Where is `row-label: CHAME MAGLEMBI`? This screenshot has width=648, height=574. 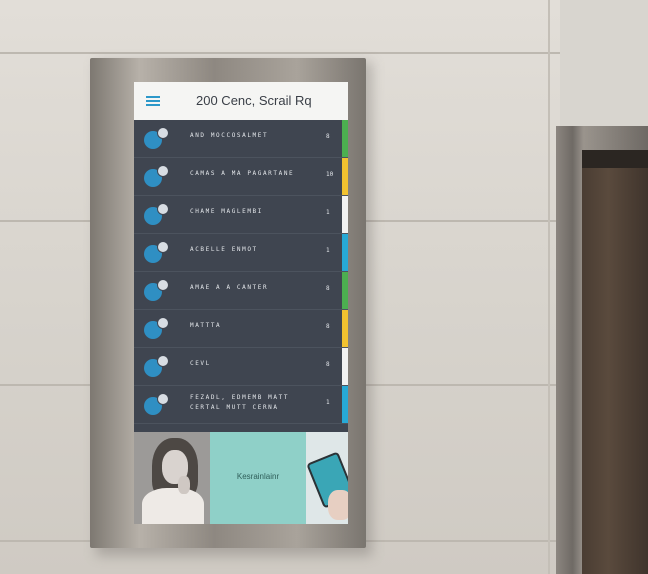 row-label: CHAME MAGLEMBI is located at coordinates (226, 211).